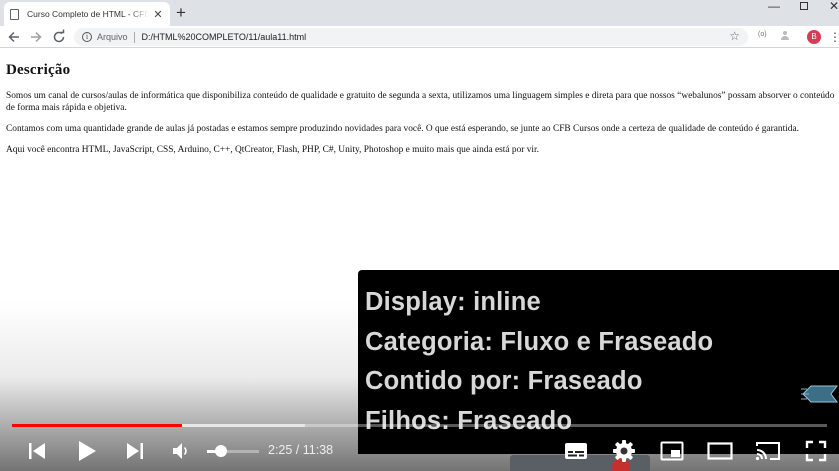 This screenshot has height=471, width=839. Describe the element at coordinates (816, 451) in the screenshot. I see `fullscreen-icon` at that location.